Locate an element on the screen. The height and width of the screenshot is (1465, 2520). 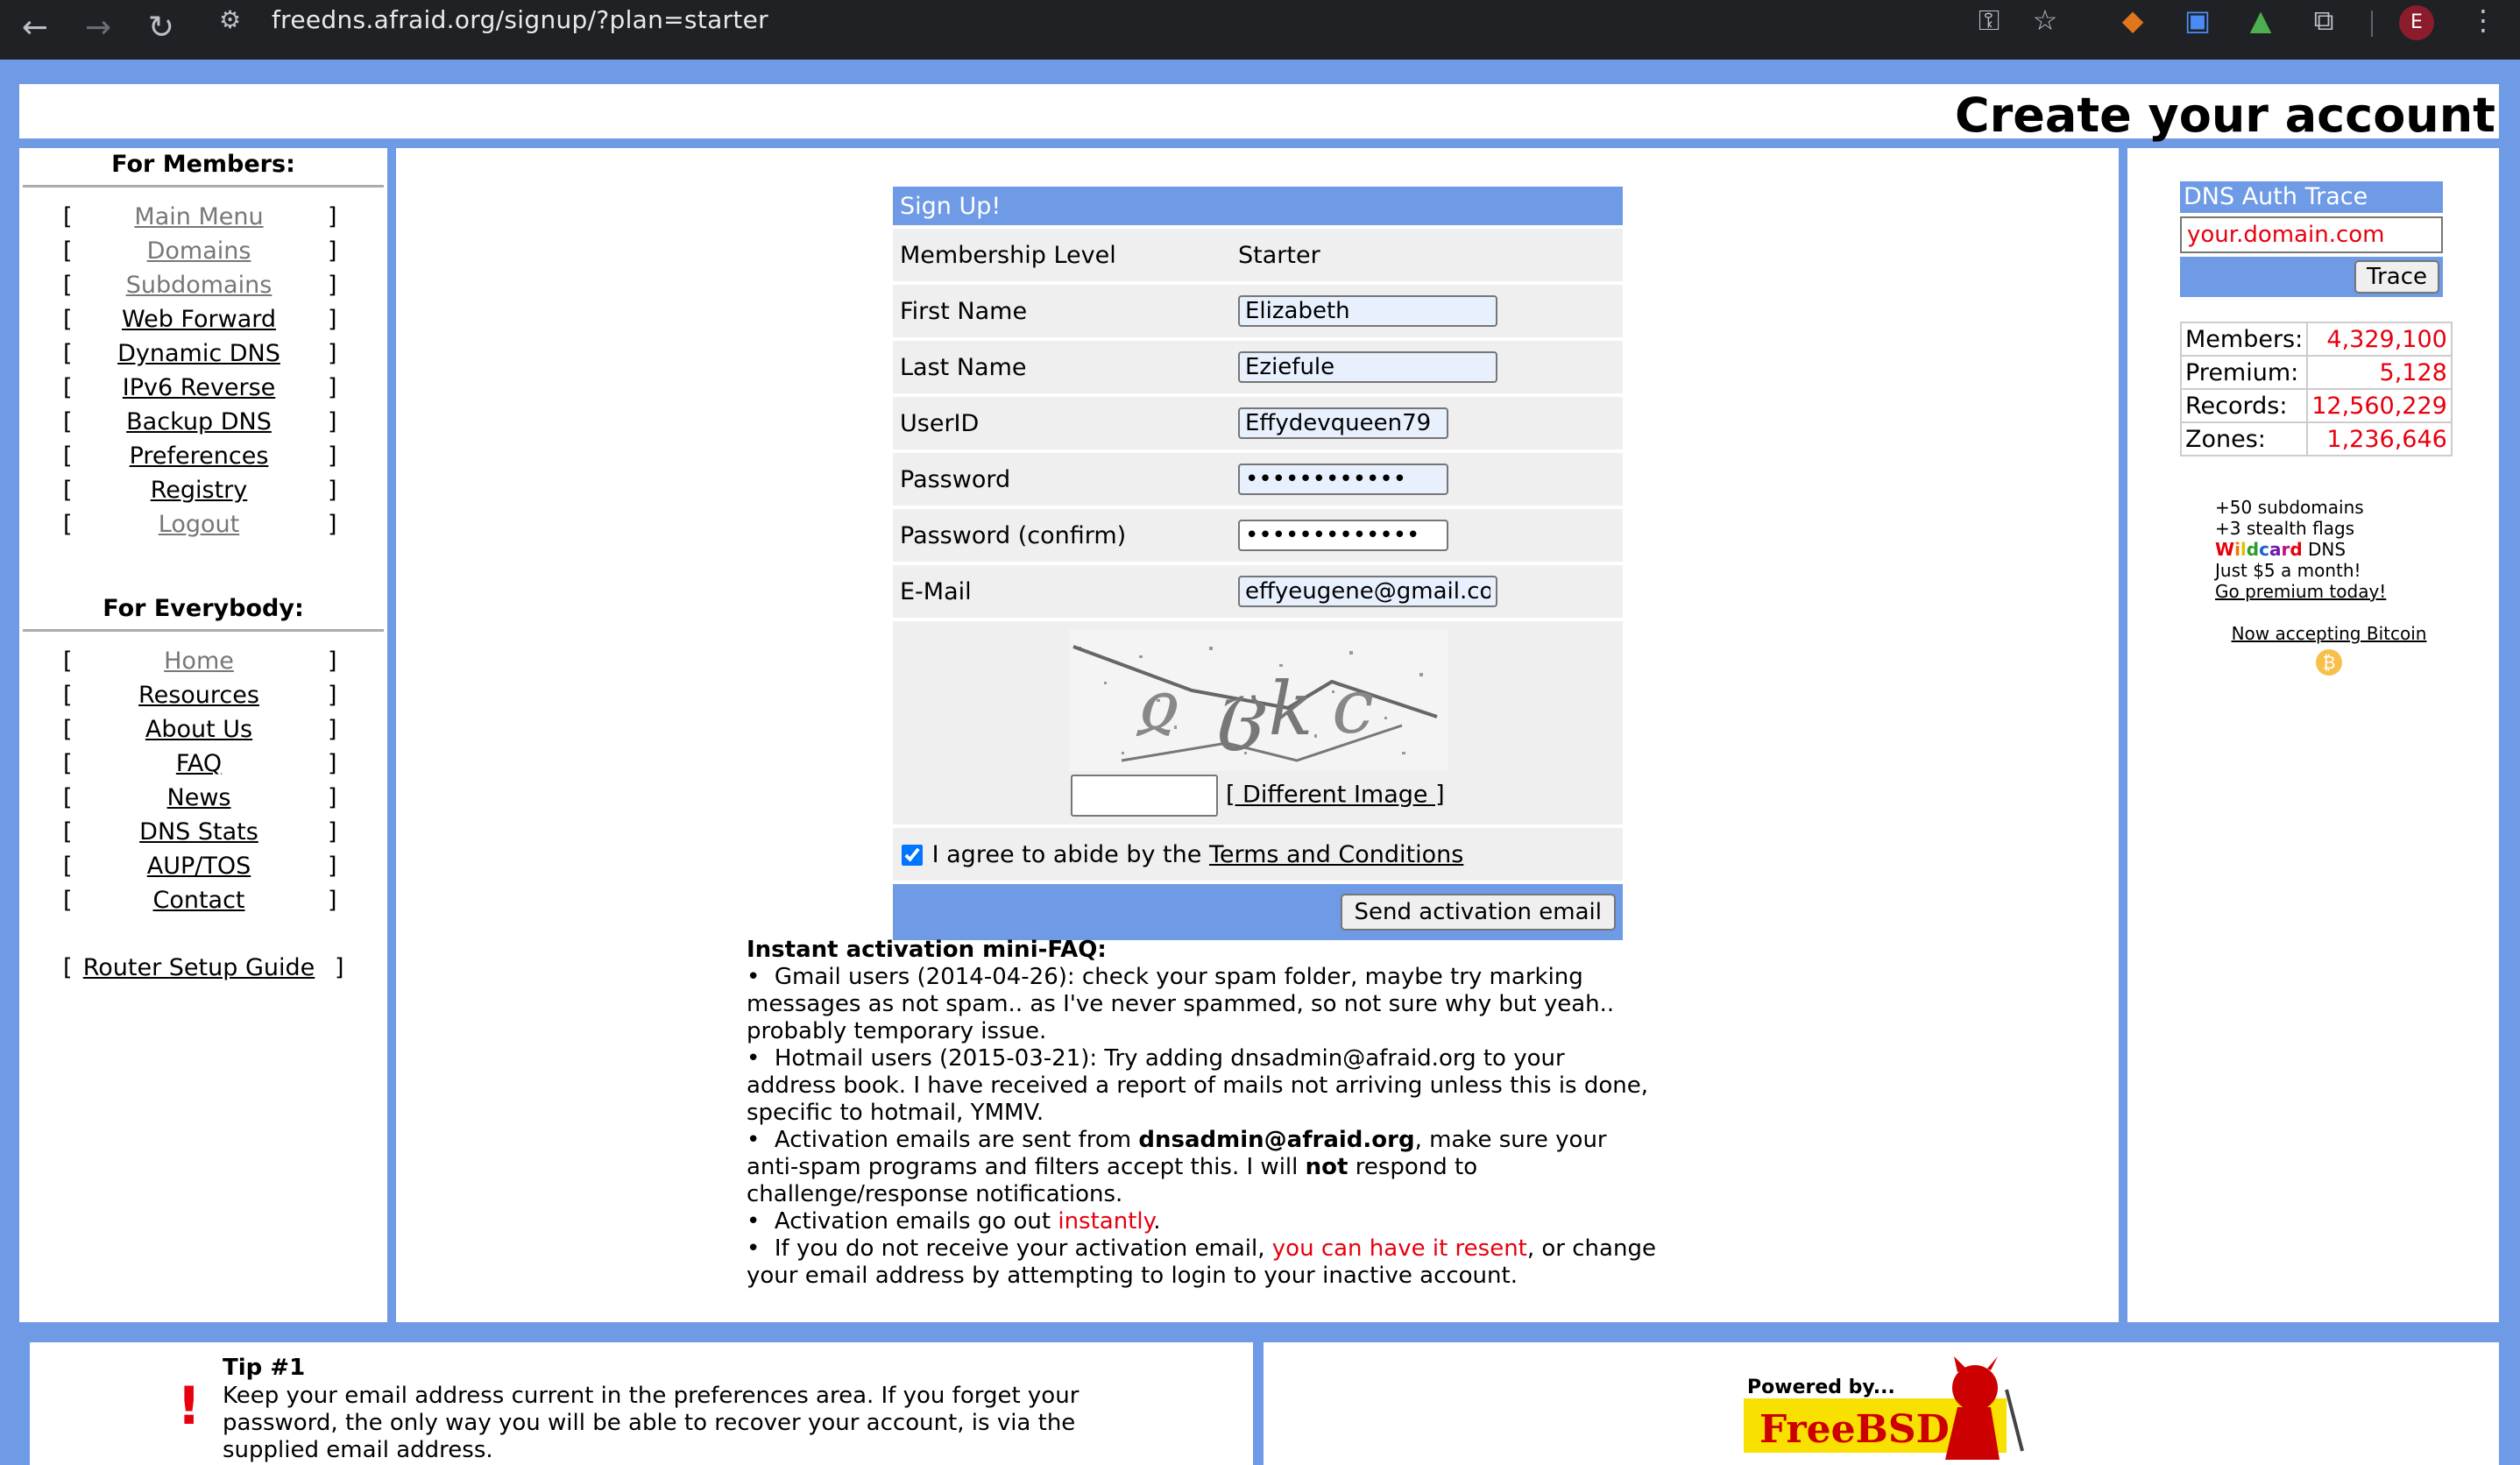
menu-link: FAQ is located at coordinates (199, 764).